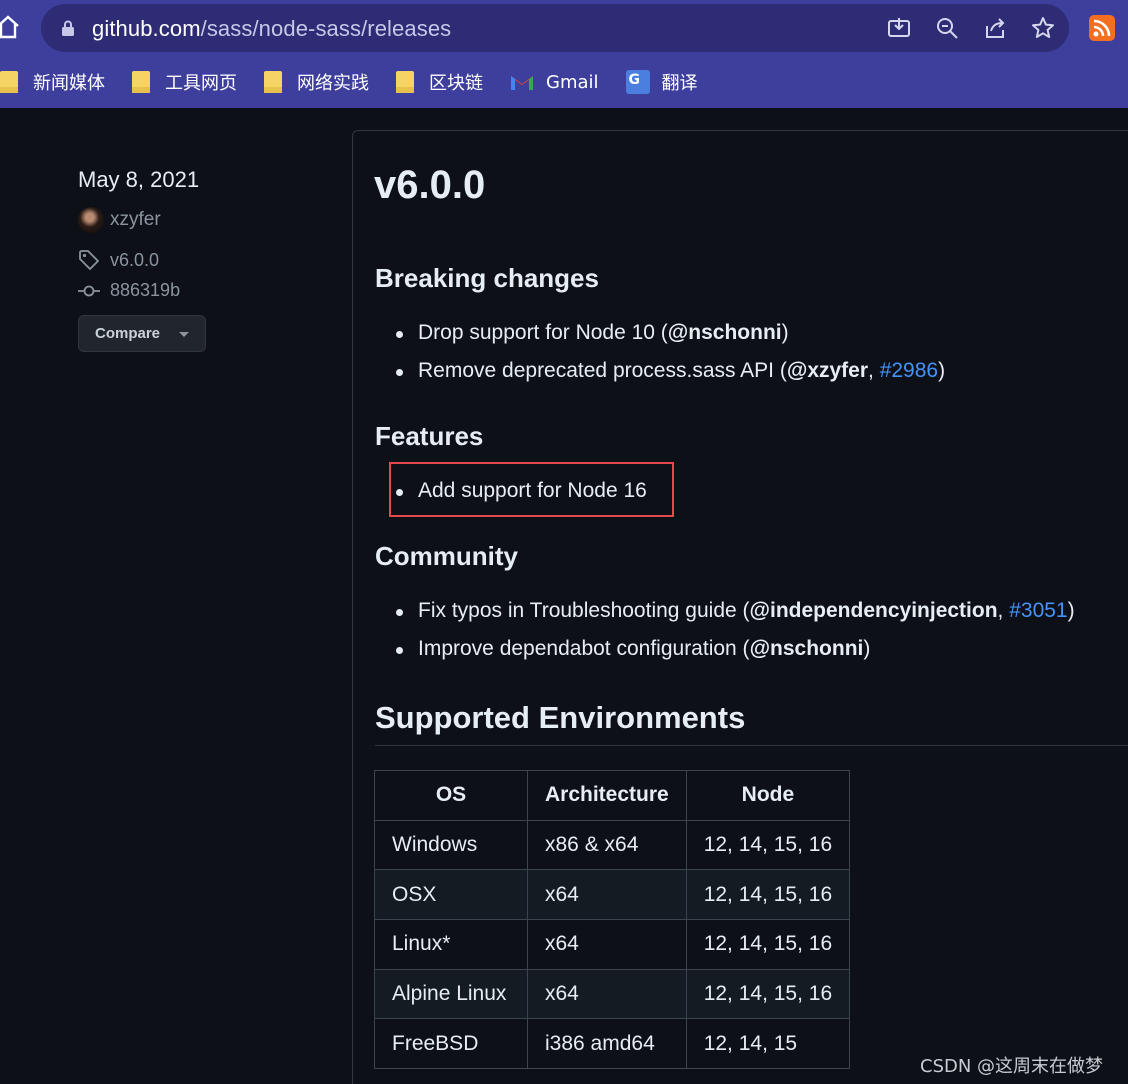 The width and height of the screenshot is (1128, 1084). I want to click on column-header: Architecture, so click(607, 795).